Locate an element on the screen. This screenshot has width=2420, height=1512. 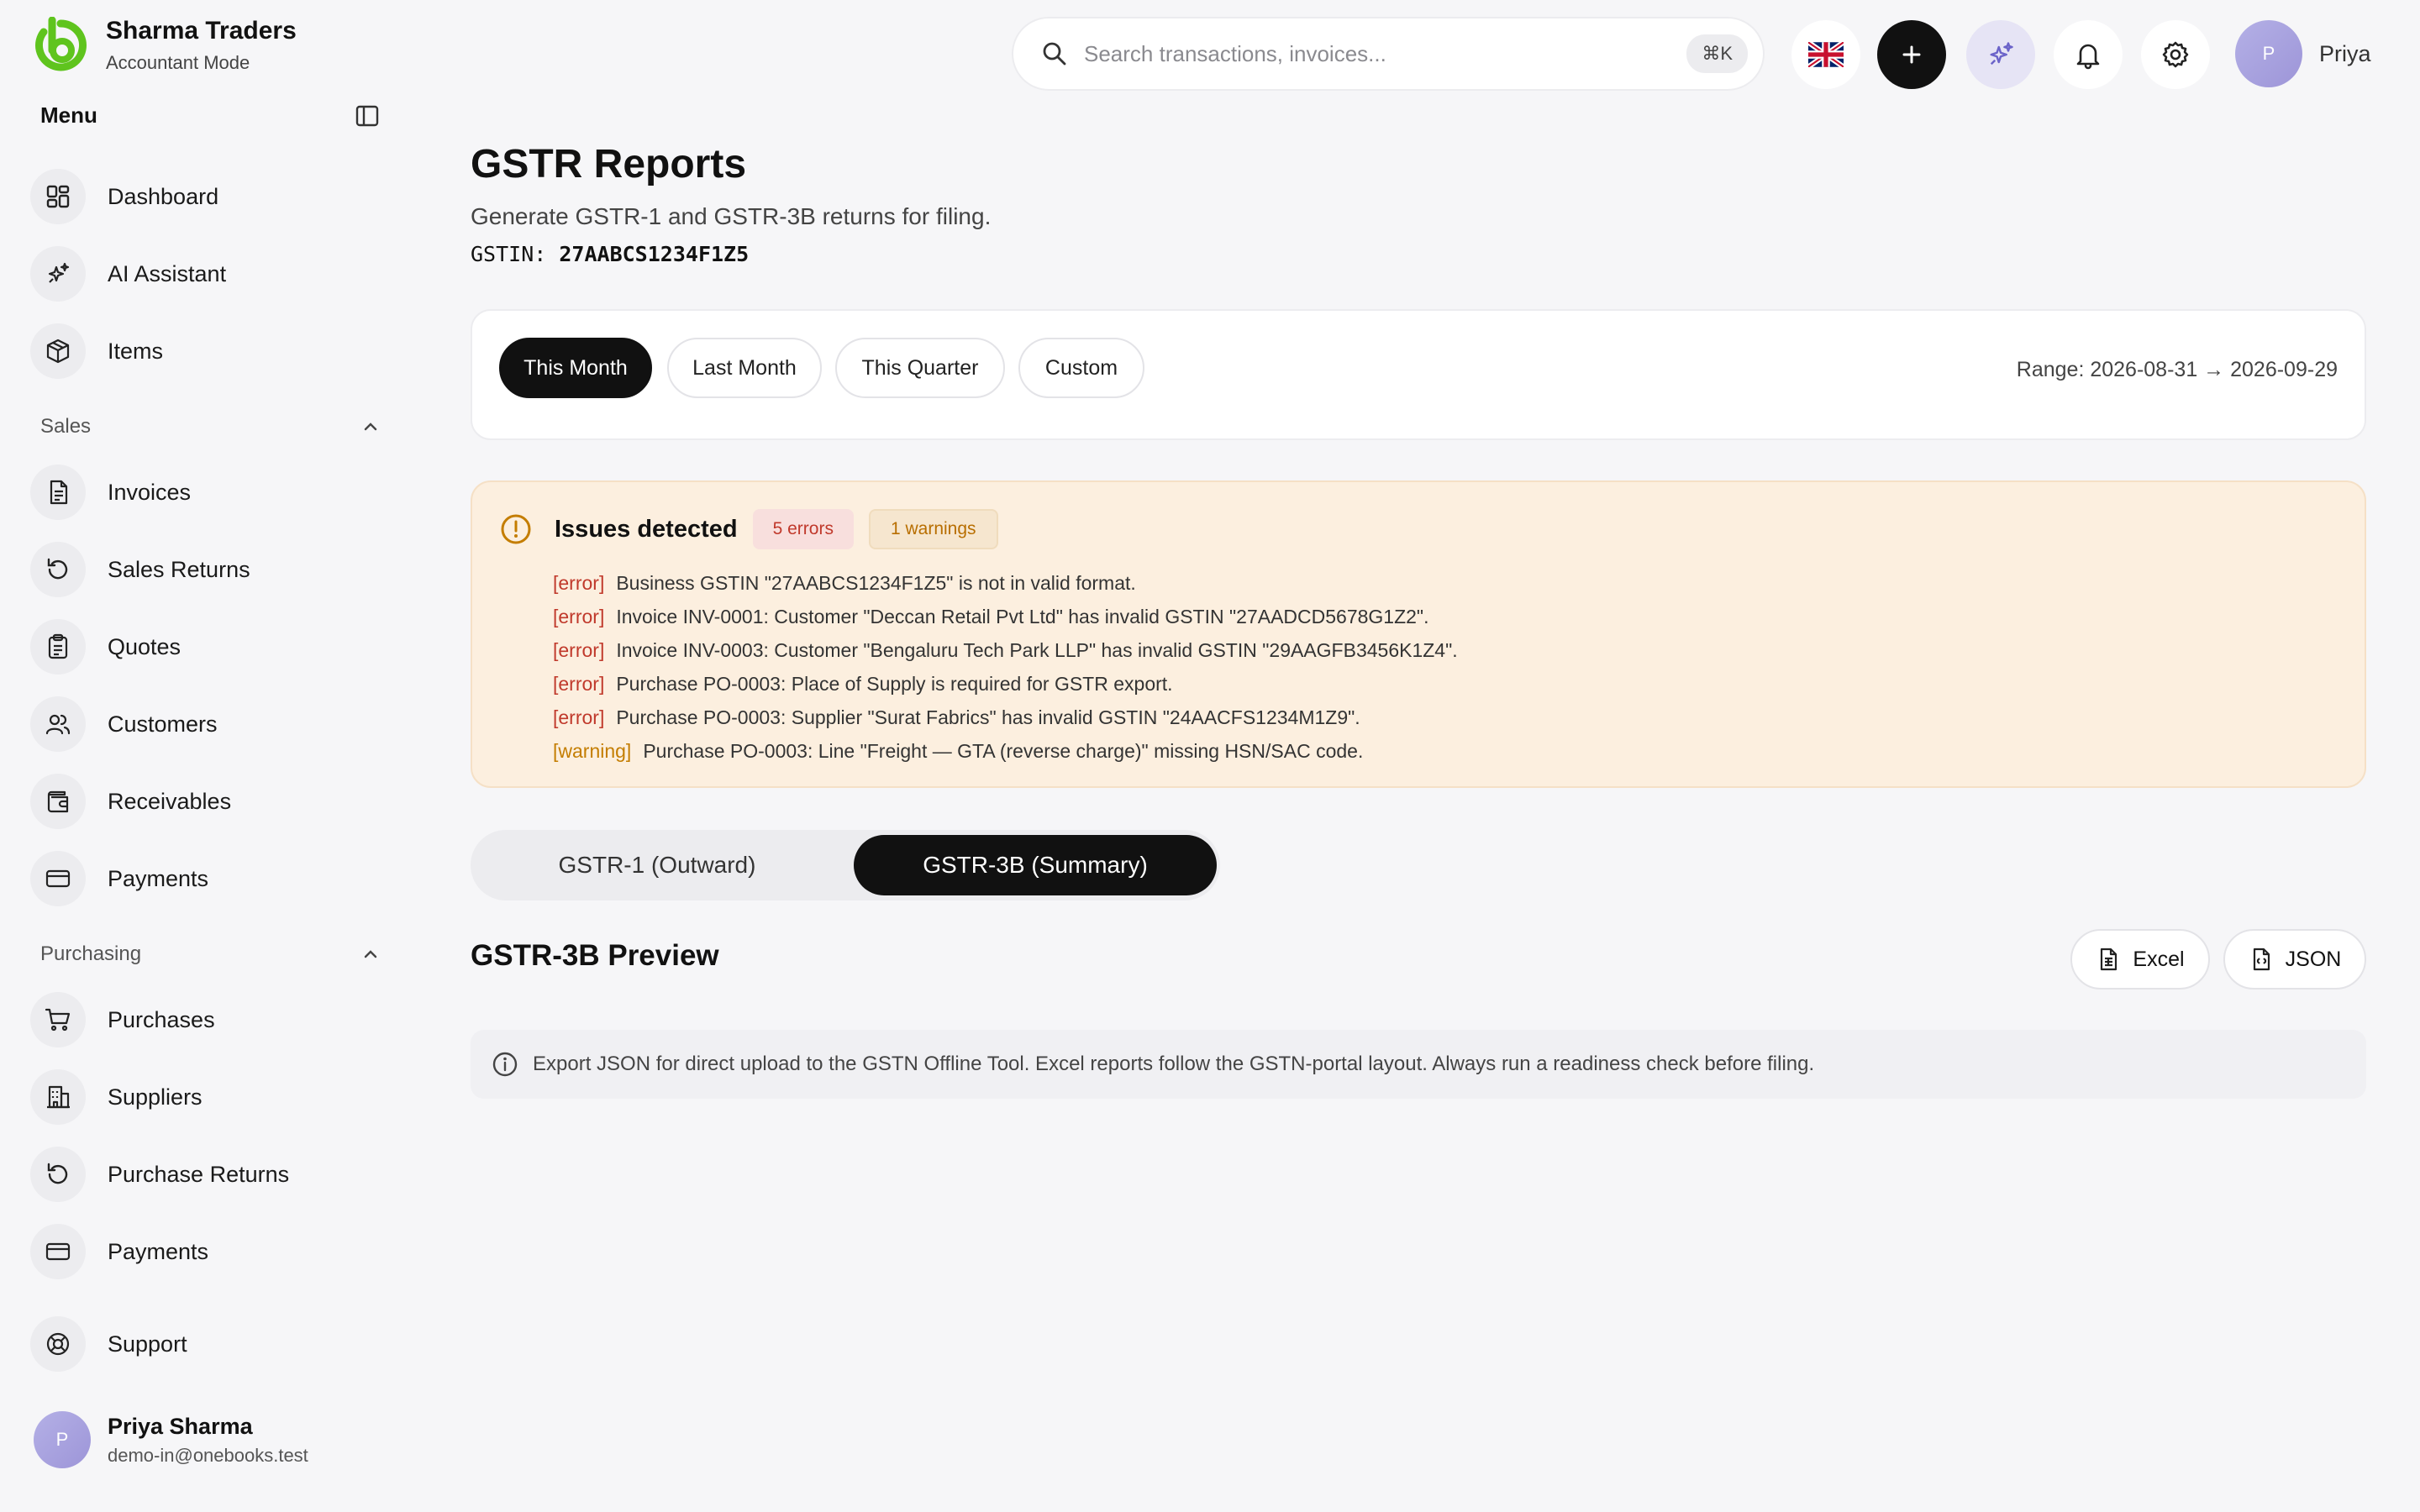
sidebar-item-receivables: Receivables is located at coordinates (206, 801).